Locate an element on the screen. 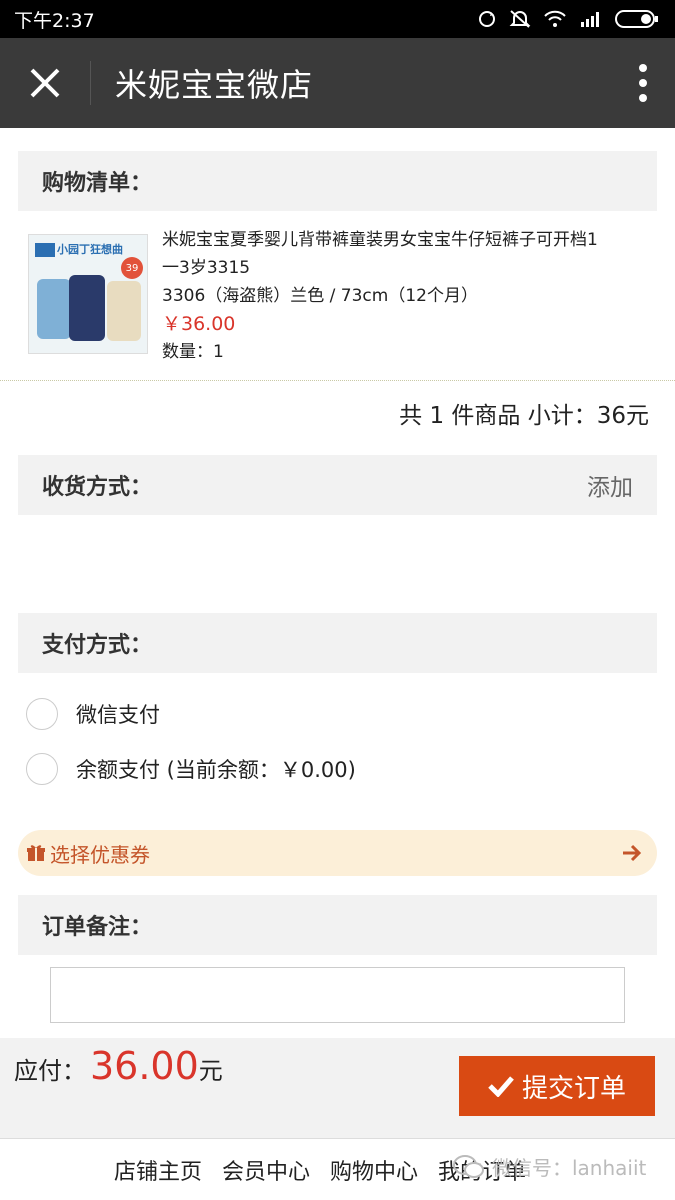  cart-header: 购物清单： is located at coordinates (337, 181).